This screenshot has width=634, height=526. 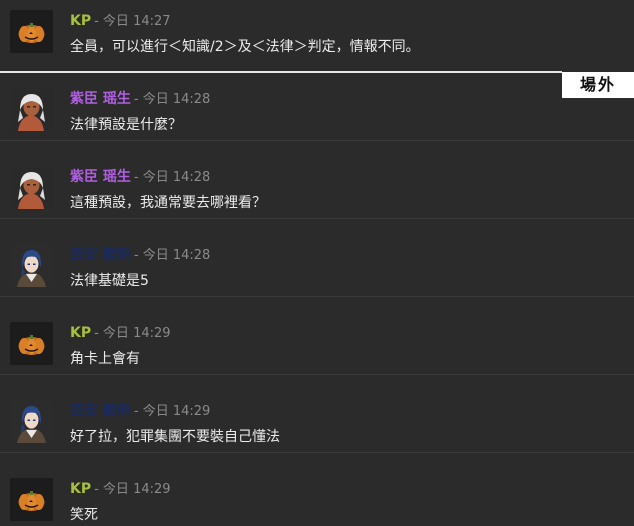 What do you see at coordinates (317, 117) in the screenshot?
I see `chat-message: 紫臣 瑶生 - 今日 14:28 法律預設是什麼？` at bounding box center [317, 117].